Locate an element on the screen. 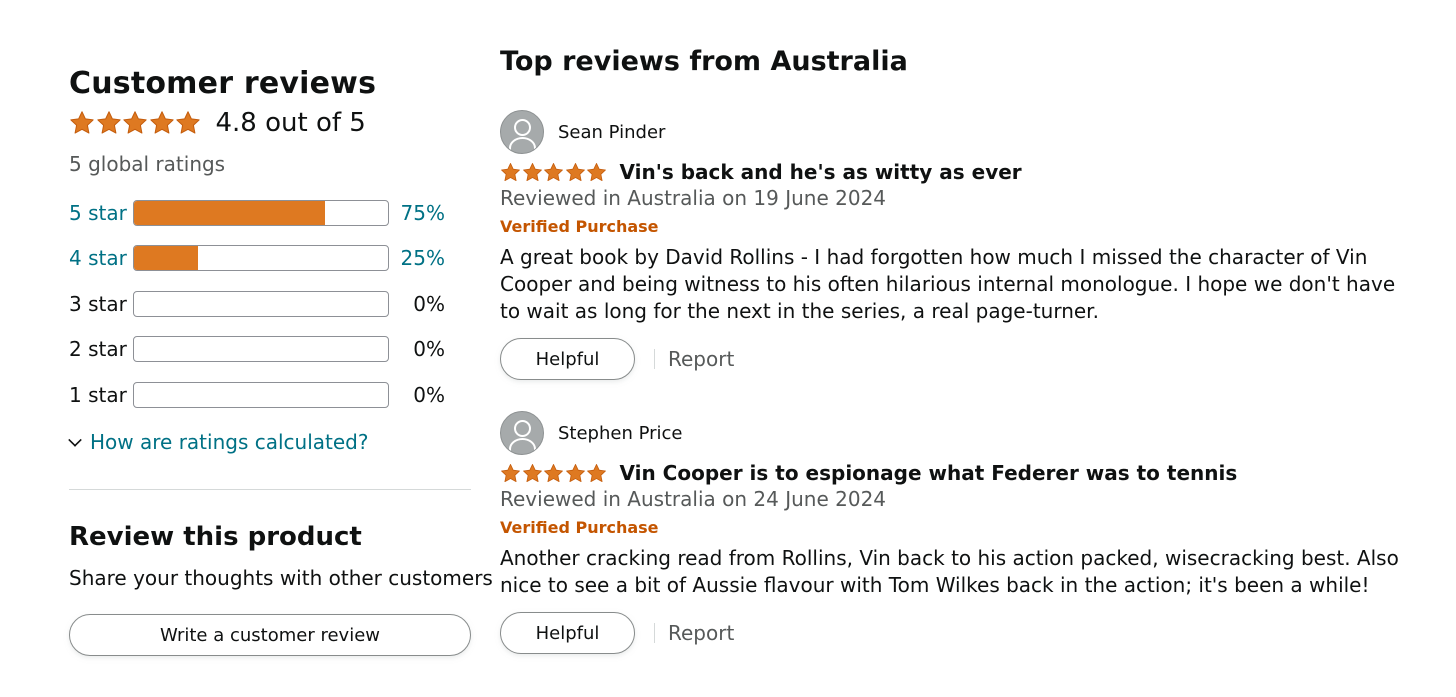 This screenshot has height=697, width=1456. average-rating-row: 4.8 out of 5 is located at coordinates (217, 123).